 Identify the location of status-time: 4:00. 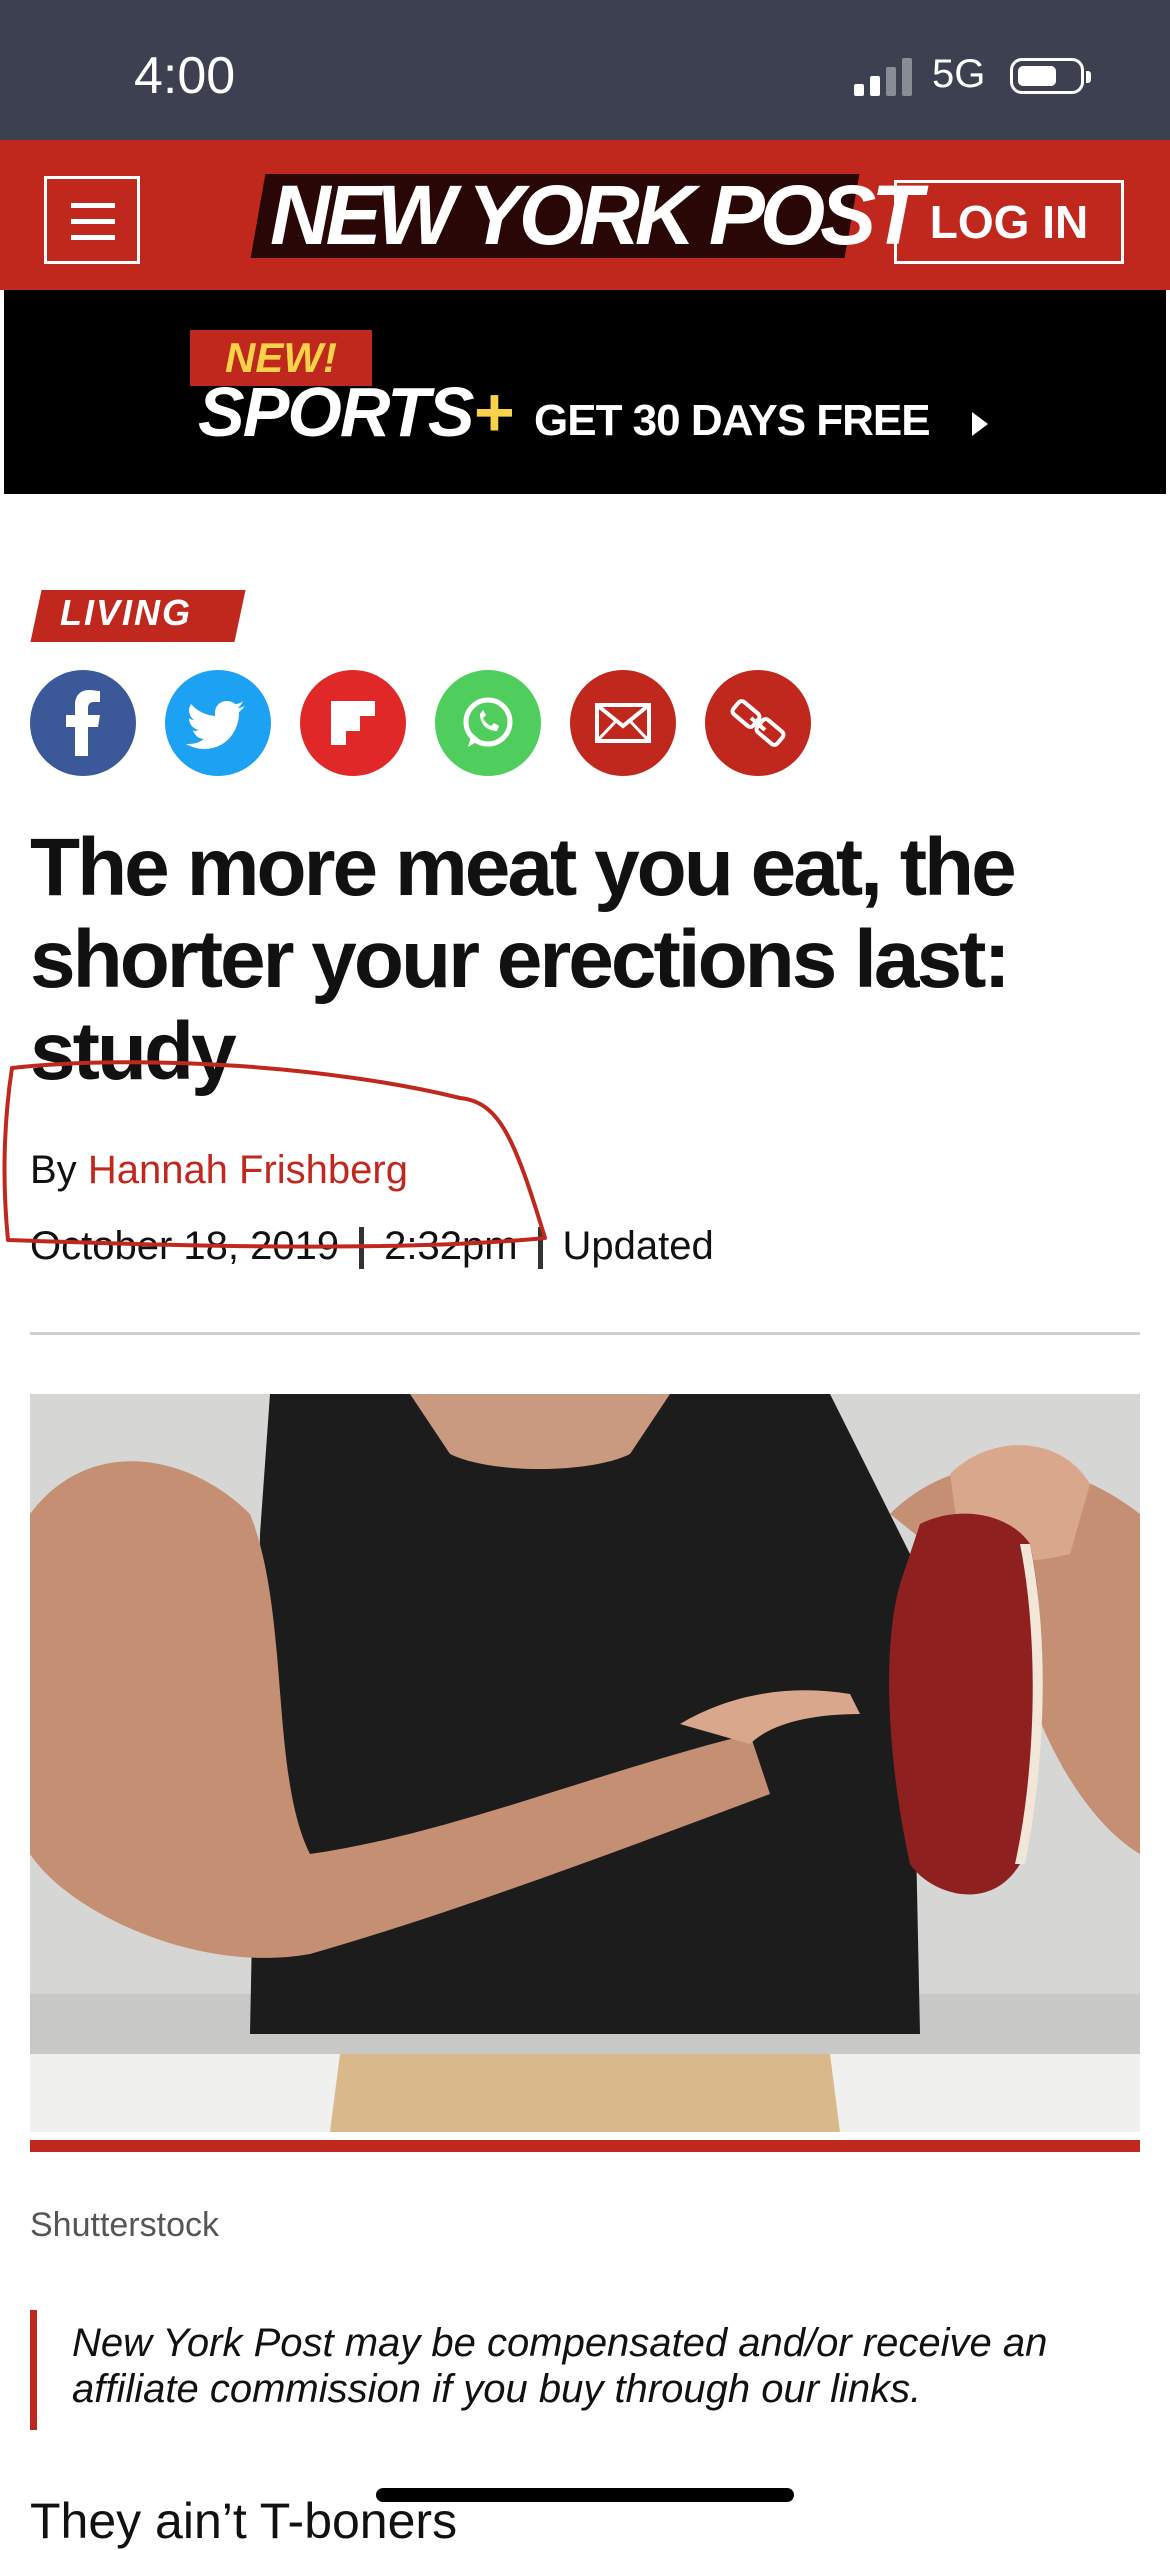
(185, 76).